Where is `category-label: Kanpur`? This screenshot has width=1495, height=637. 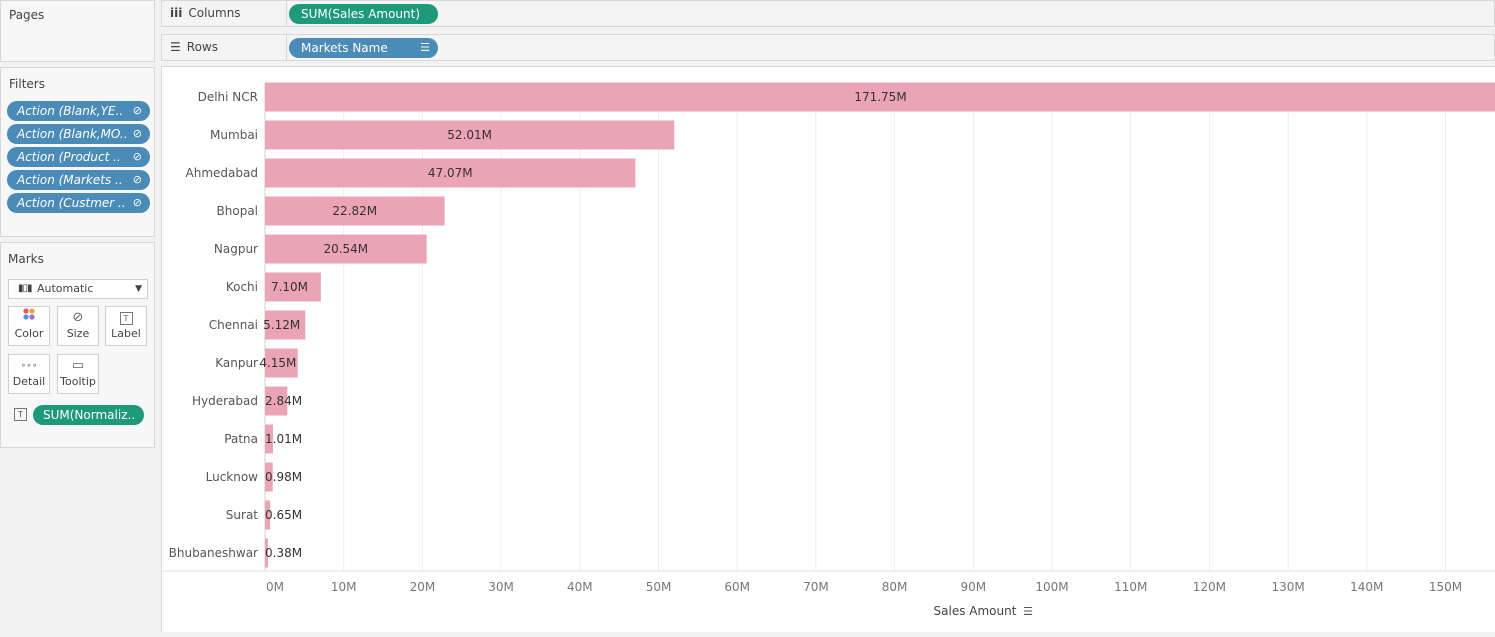 category-label: Kanpur is located at coordinates (236, 363).